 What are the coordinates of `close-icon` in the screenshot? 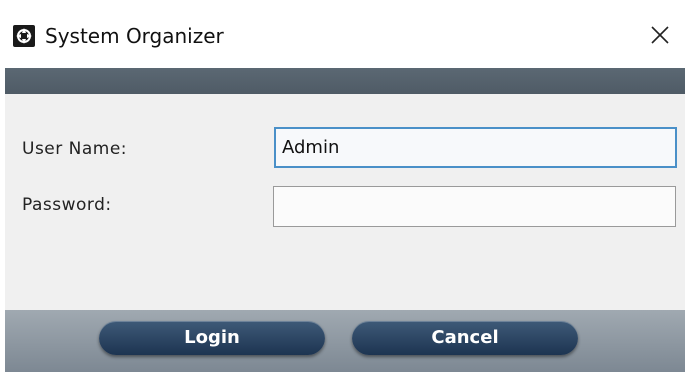 It's located at (660, 36).